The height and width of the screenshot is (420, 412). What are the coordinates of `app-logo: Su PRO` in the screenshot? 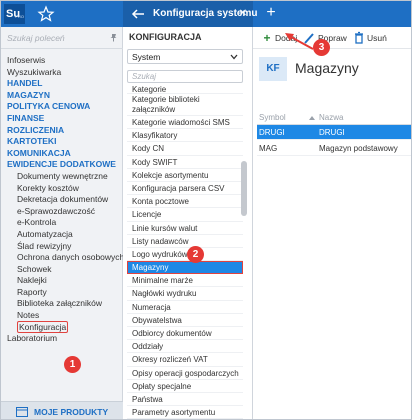 It's located at (14, 14).